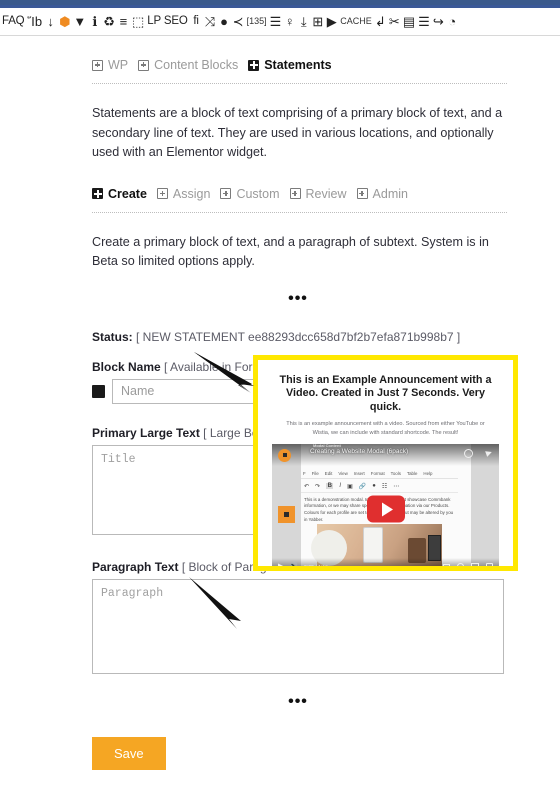 The height and width of the screenshot is (786, 560). What do you see at coordinates (110, 65) in the screenshot?
I see `breadcrumb-item-wp: WP` at bounding box center [110, 65].